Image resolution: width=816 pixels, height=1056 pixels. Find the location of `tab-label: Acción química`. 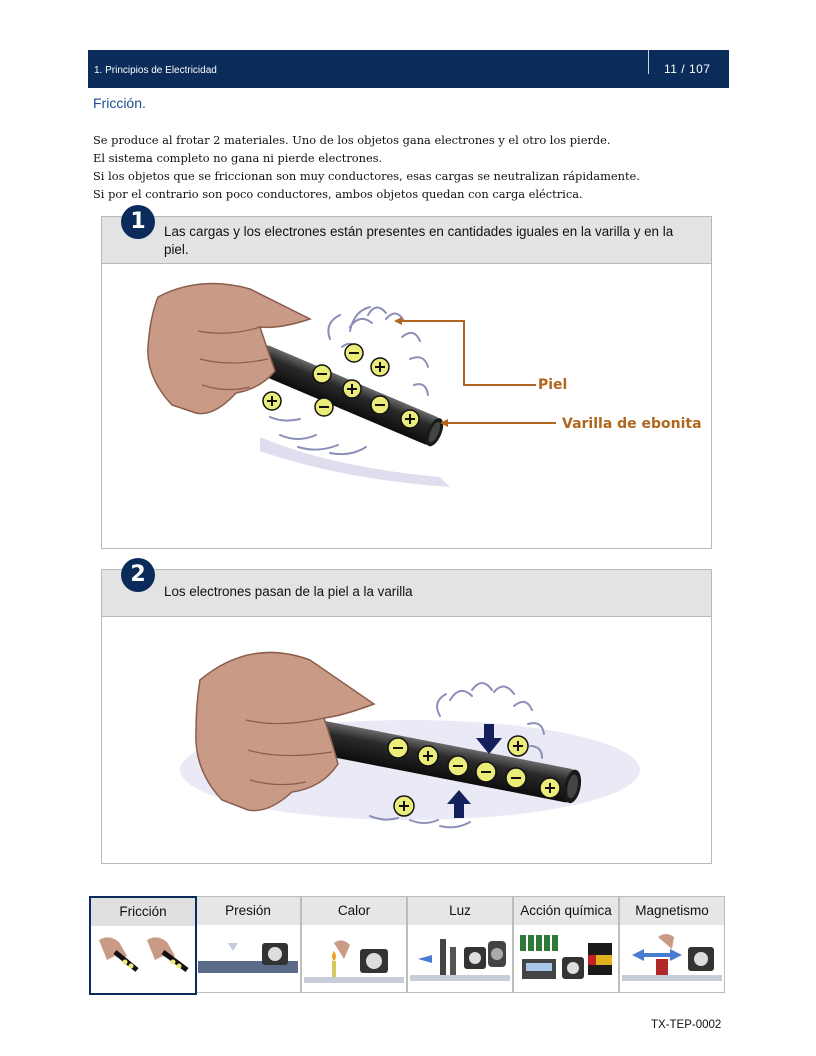

tab-label: Acción química is located at coordinates (566, 911).